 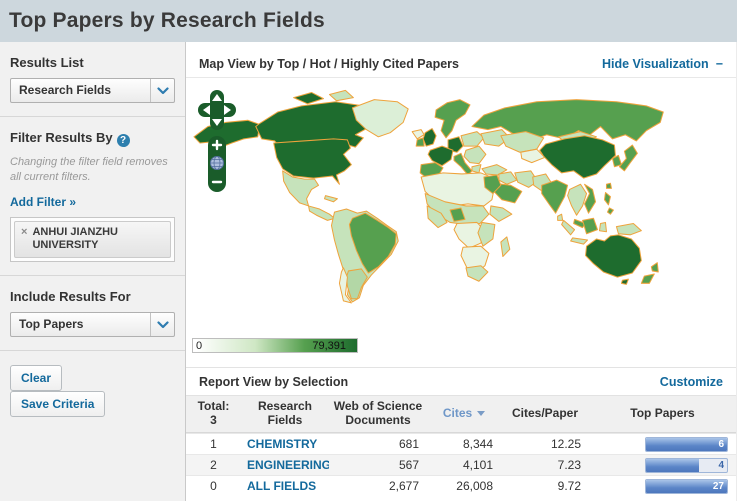 What do you see at coordinates (691, 382) in the screenshot?
I see `customize-link: Customize` at bounding box center [691, 382].